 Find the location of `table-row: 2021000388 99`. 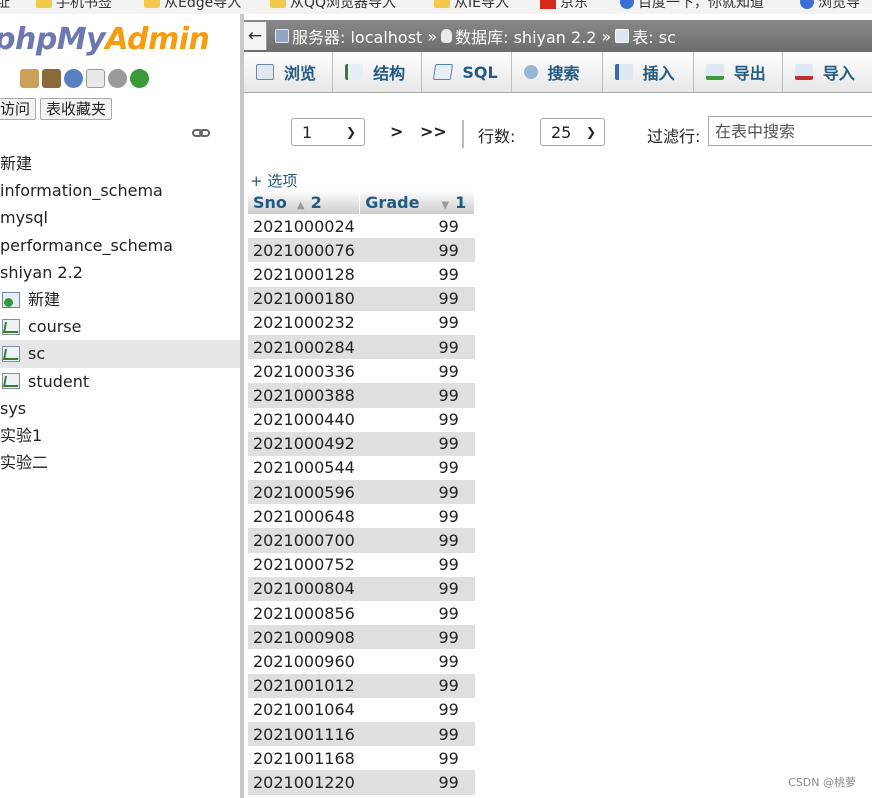

table-row: 2021000388 99 is located at coordinates (361, 395).